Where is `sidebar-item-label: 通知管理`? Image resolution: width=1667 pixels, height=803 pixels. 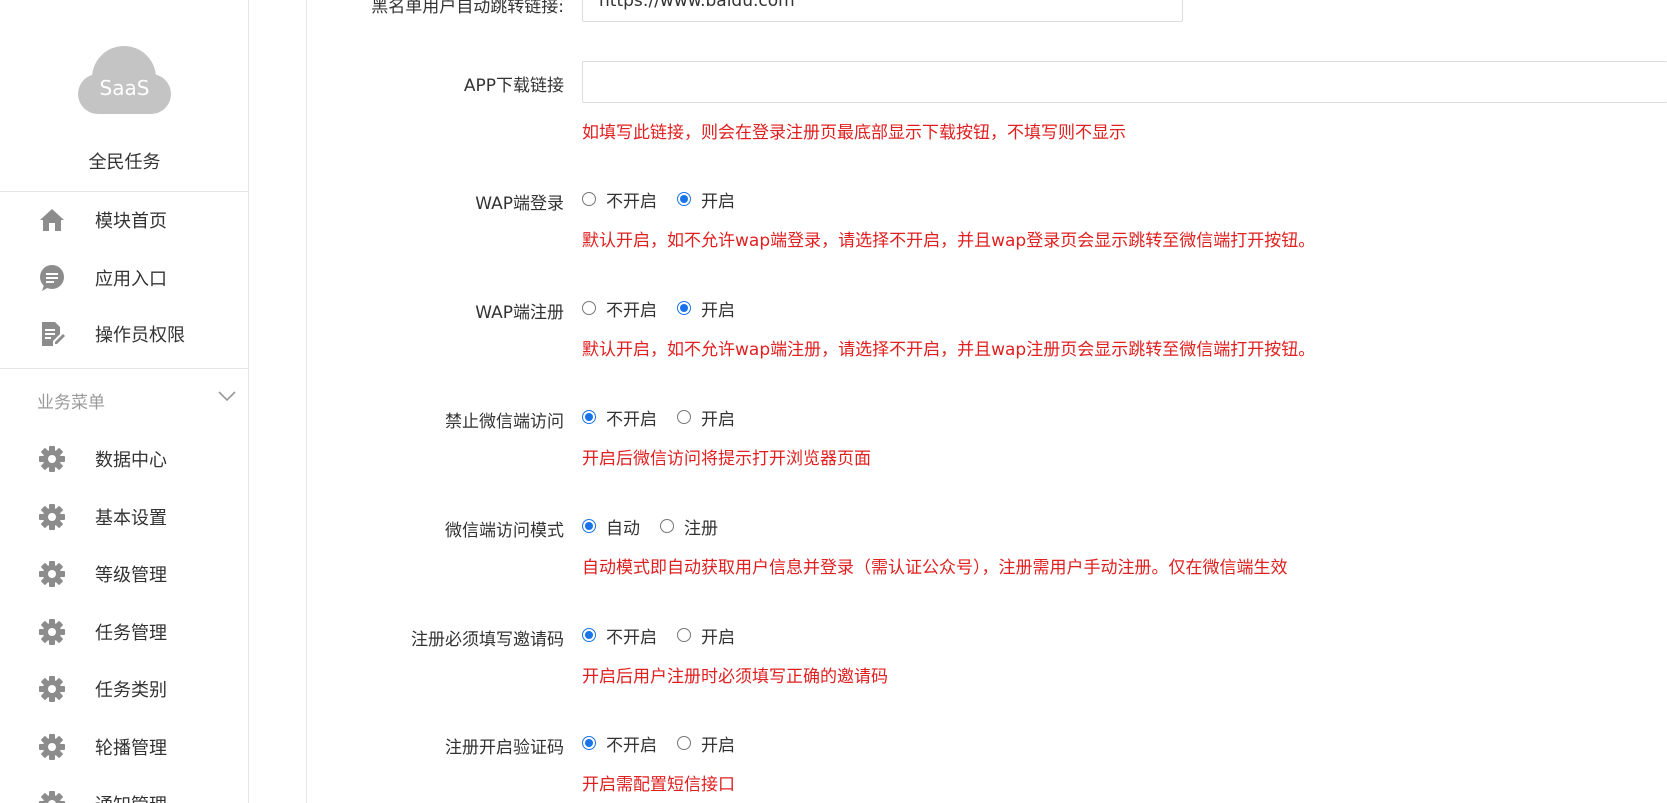
sidebar-item-label: 通知管理 is located at coordinates (131, 797).